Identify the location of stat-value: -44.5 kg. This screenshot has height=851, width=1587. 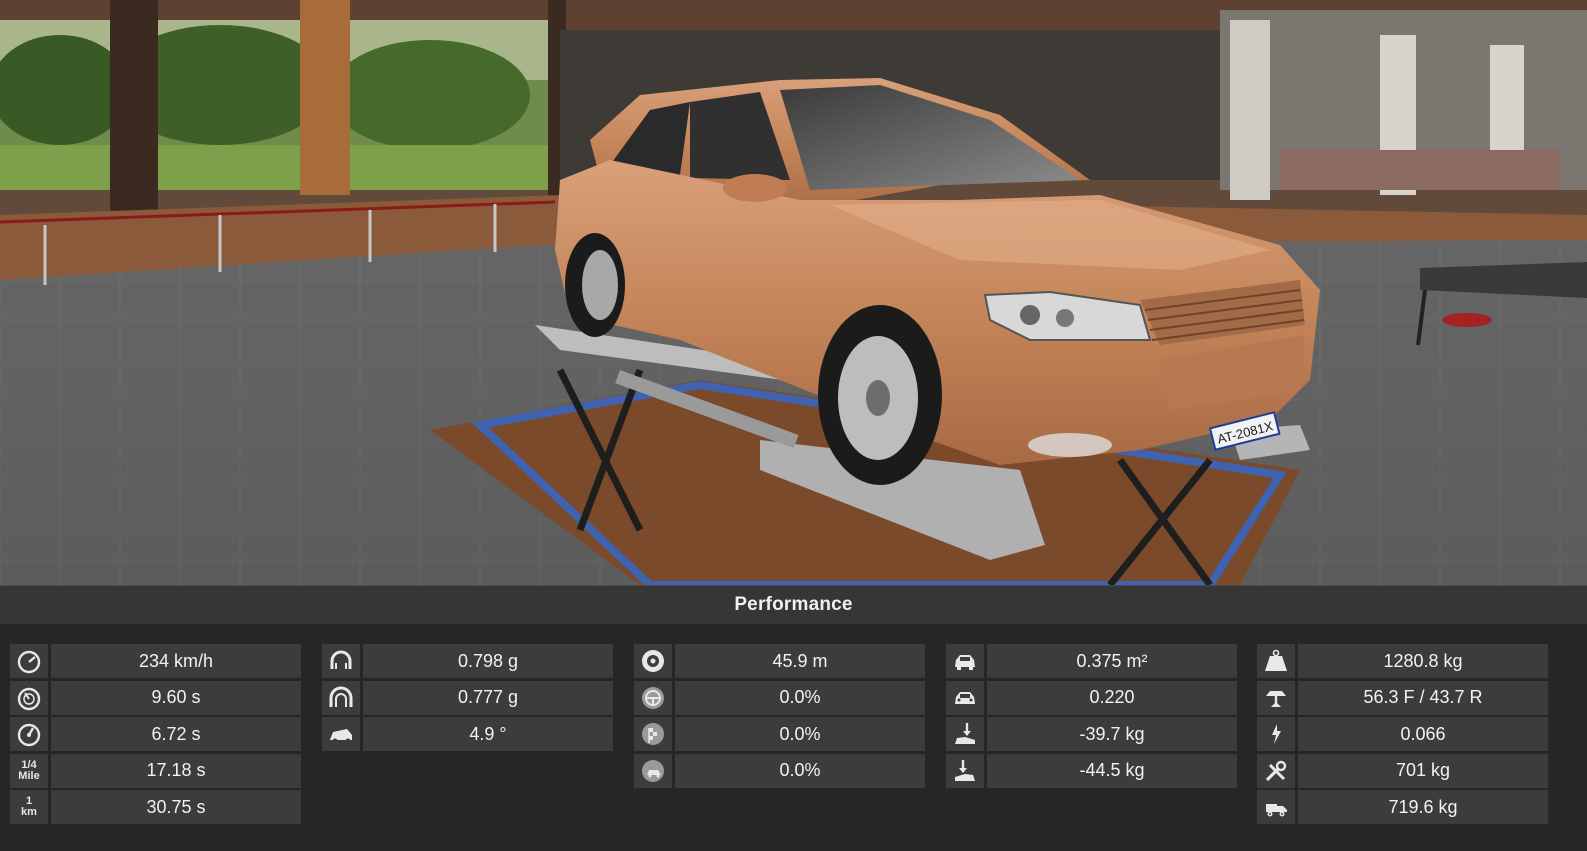
(1112, 770).